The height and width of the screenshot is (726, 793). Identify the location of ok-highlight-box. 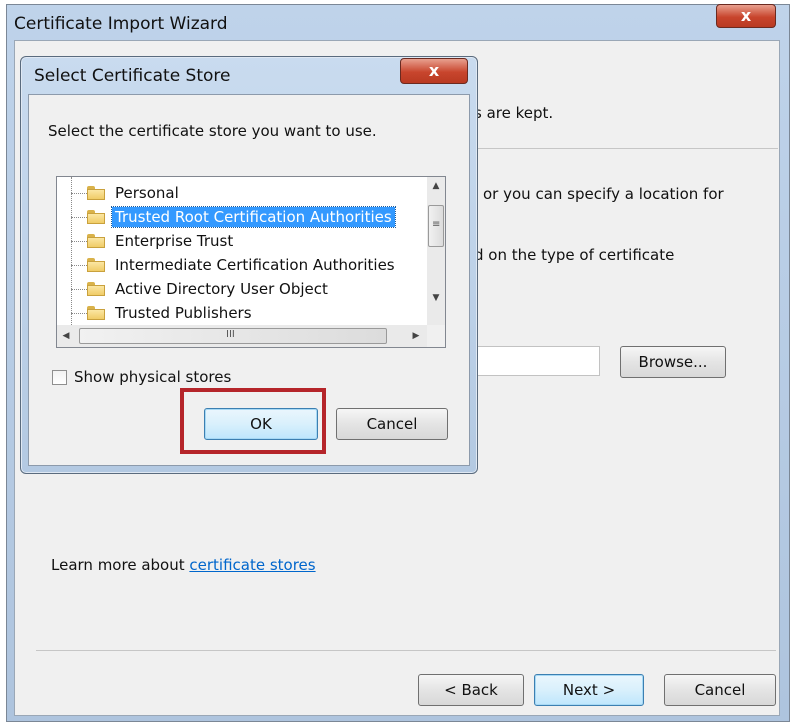
(253, 421).